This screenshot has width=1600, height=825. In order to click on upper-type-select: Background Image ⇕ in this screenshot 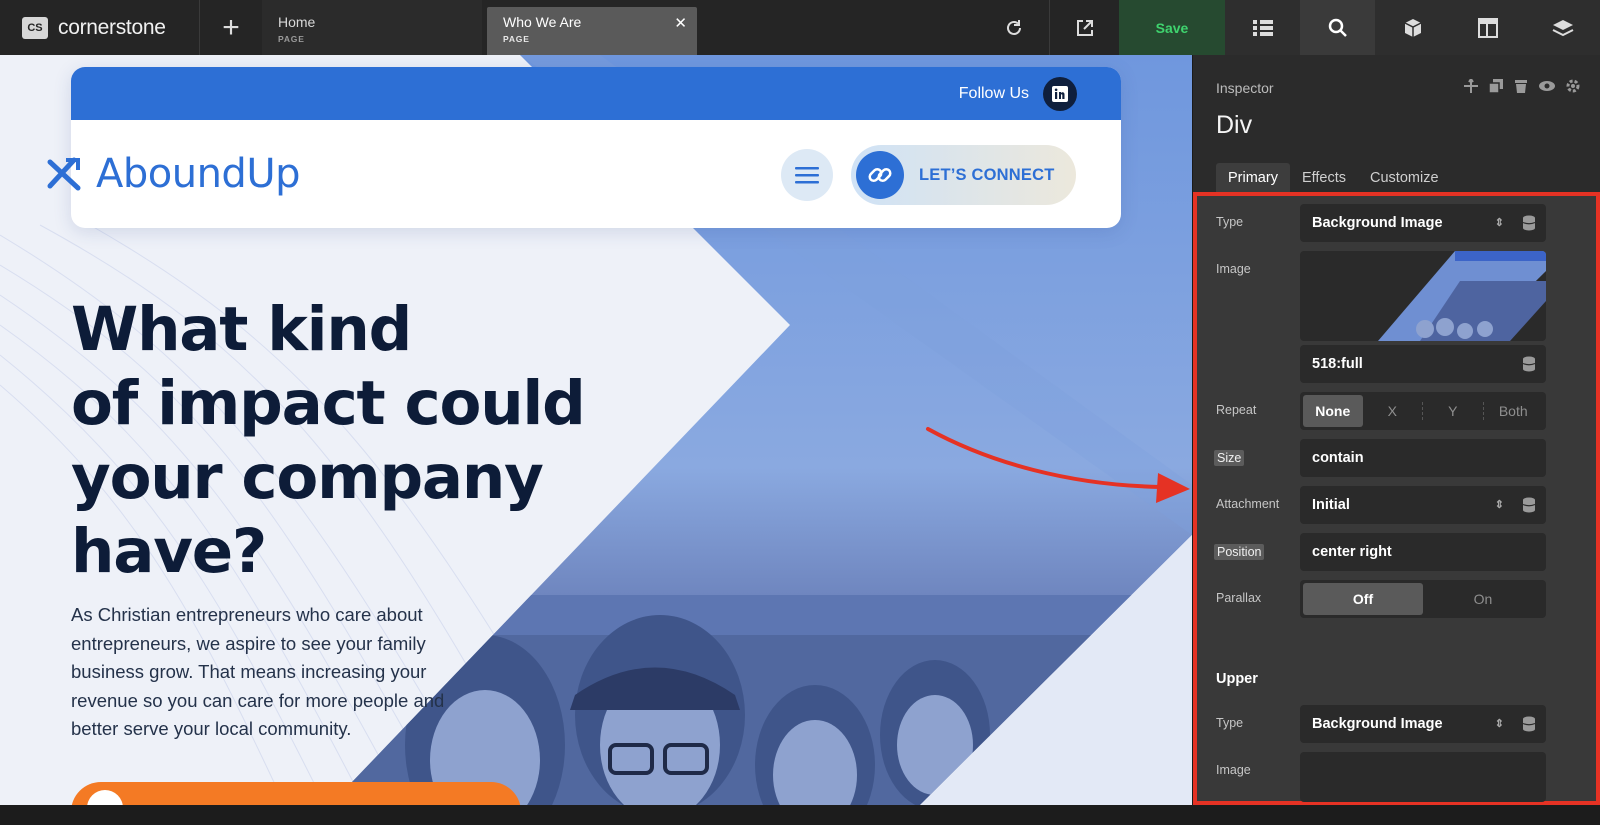, I will do `click(1423, 724)`.